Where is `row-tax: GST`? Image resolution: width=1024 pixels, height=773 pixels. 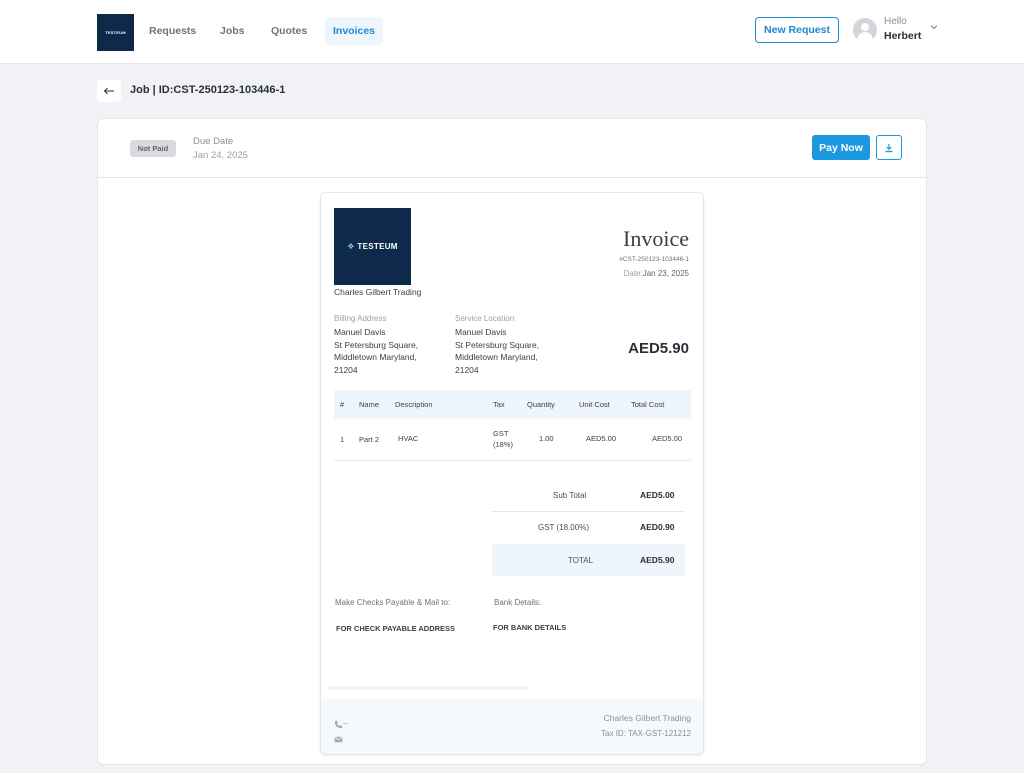
row-tax: GST is located at coordinates (501, 433).